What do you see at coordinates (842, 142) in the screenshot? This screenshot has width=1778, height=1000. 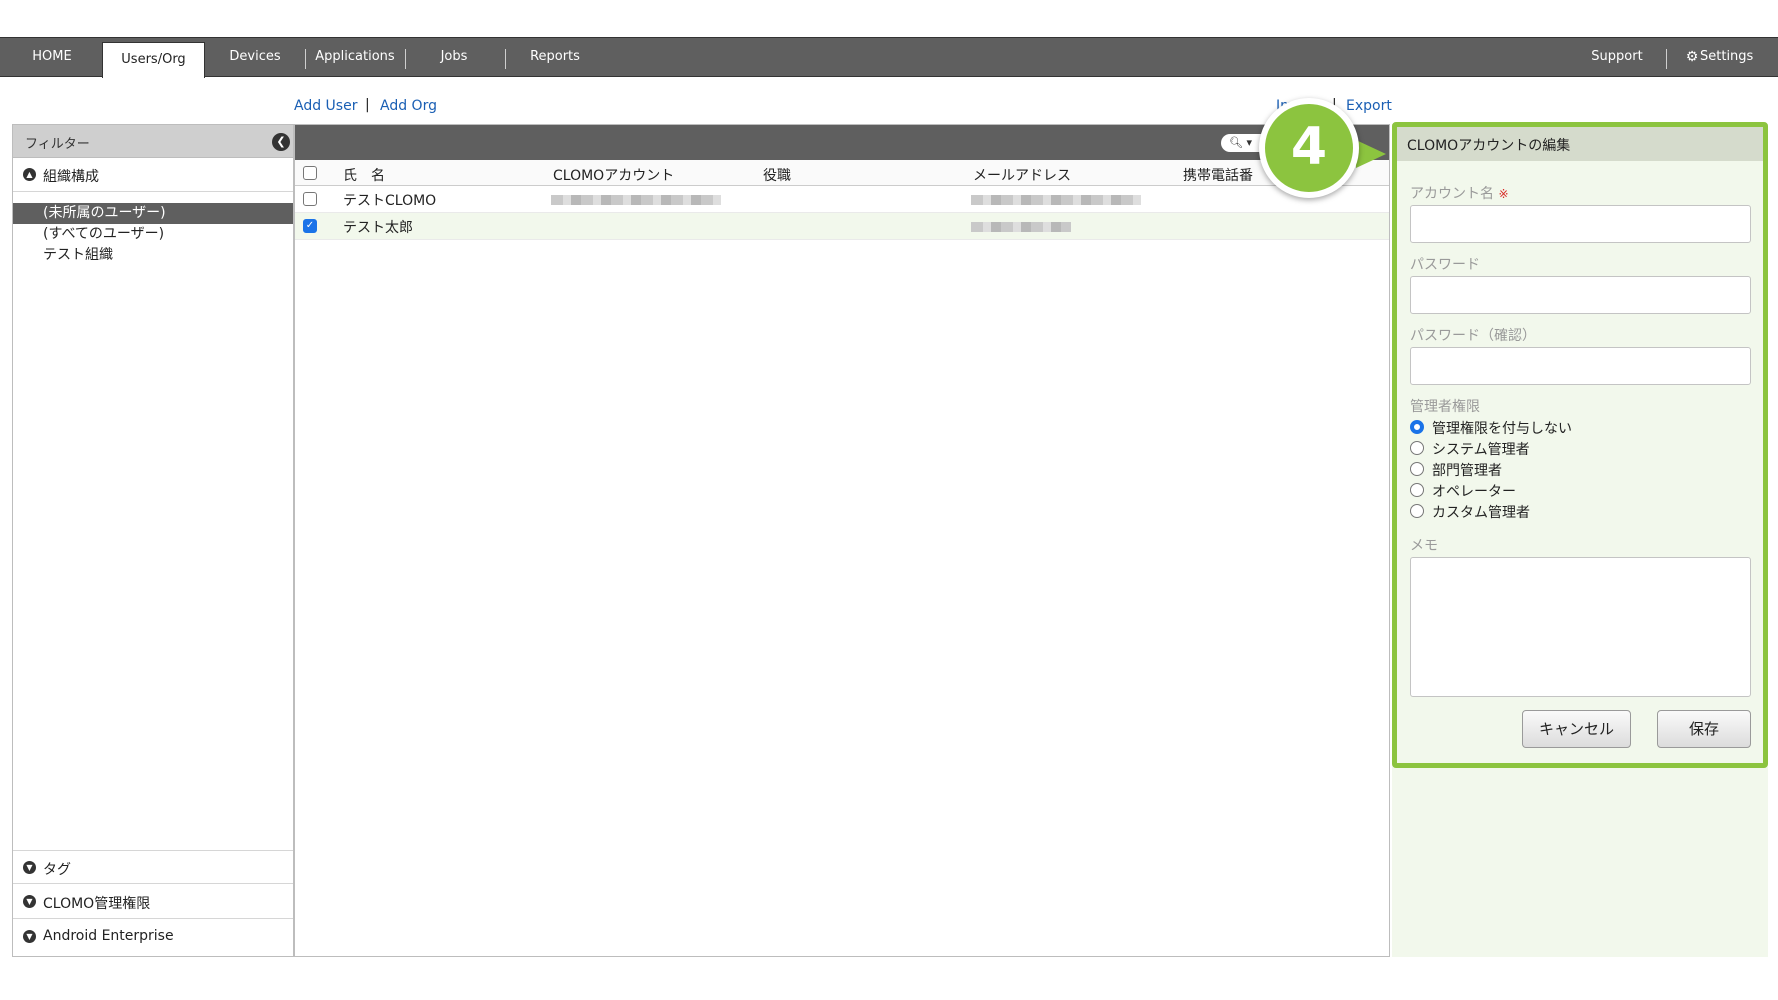 I see `table-toolbar: 🔍︎ ▾` at bounding box center [842, 142].